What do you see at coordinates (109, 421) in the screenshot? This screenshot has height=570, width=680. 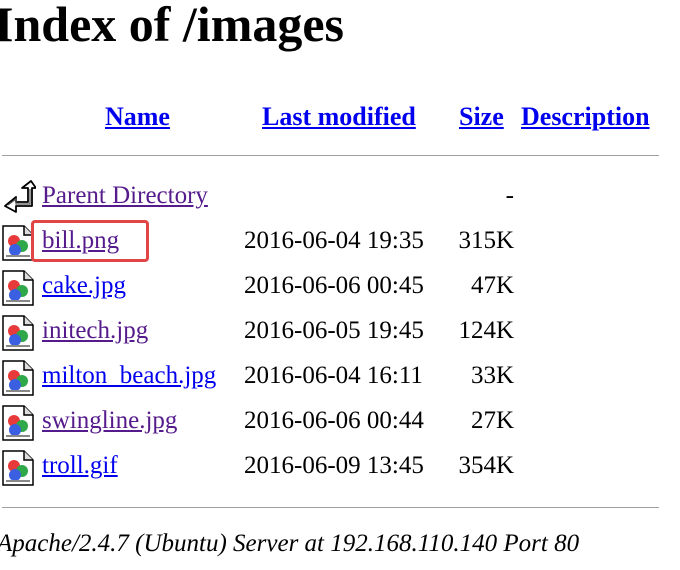 I see `file-link: swingline.jpg` at bounding box center [109, 421].